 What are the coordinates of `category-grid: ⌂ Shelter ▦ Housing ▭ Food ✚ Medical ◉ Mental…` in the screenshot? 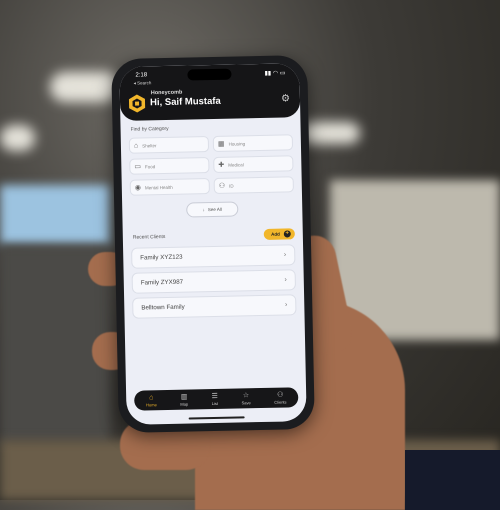 It's located at (211, 162).